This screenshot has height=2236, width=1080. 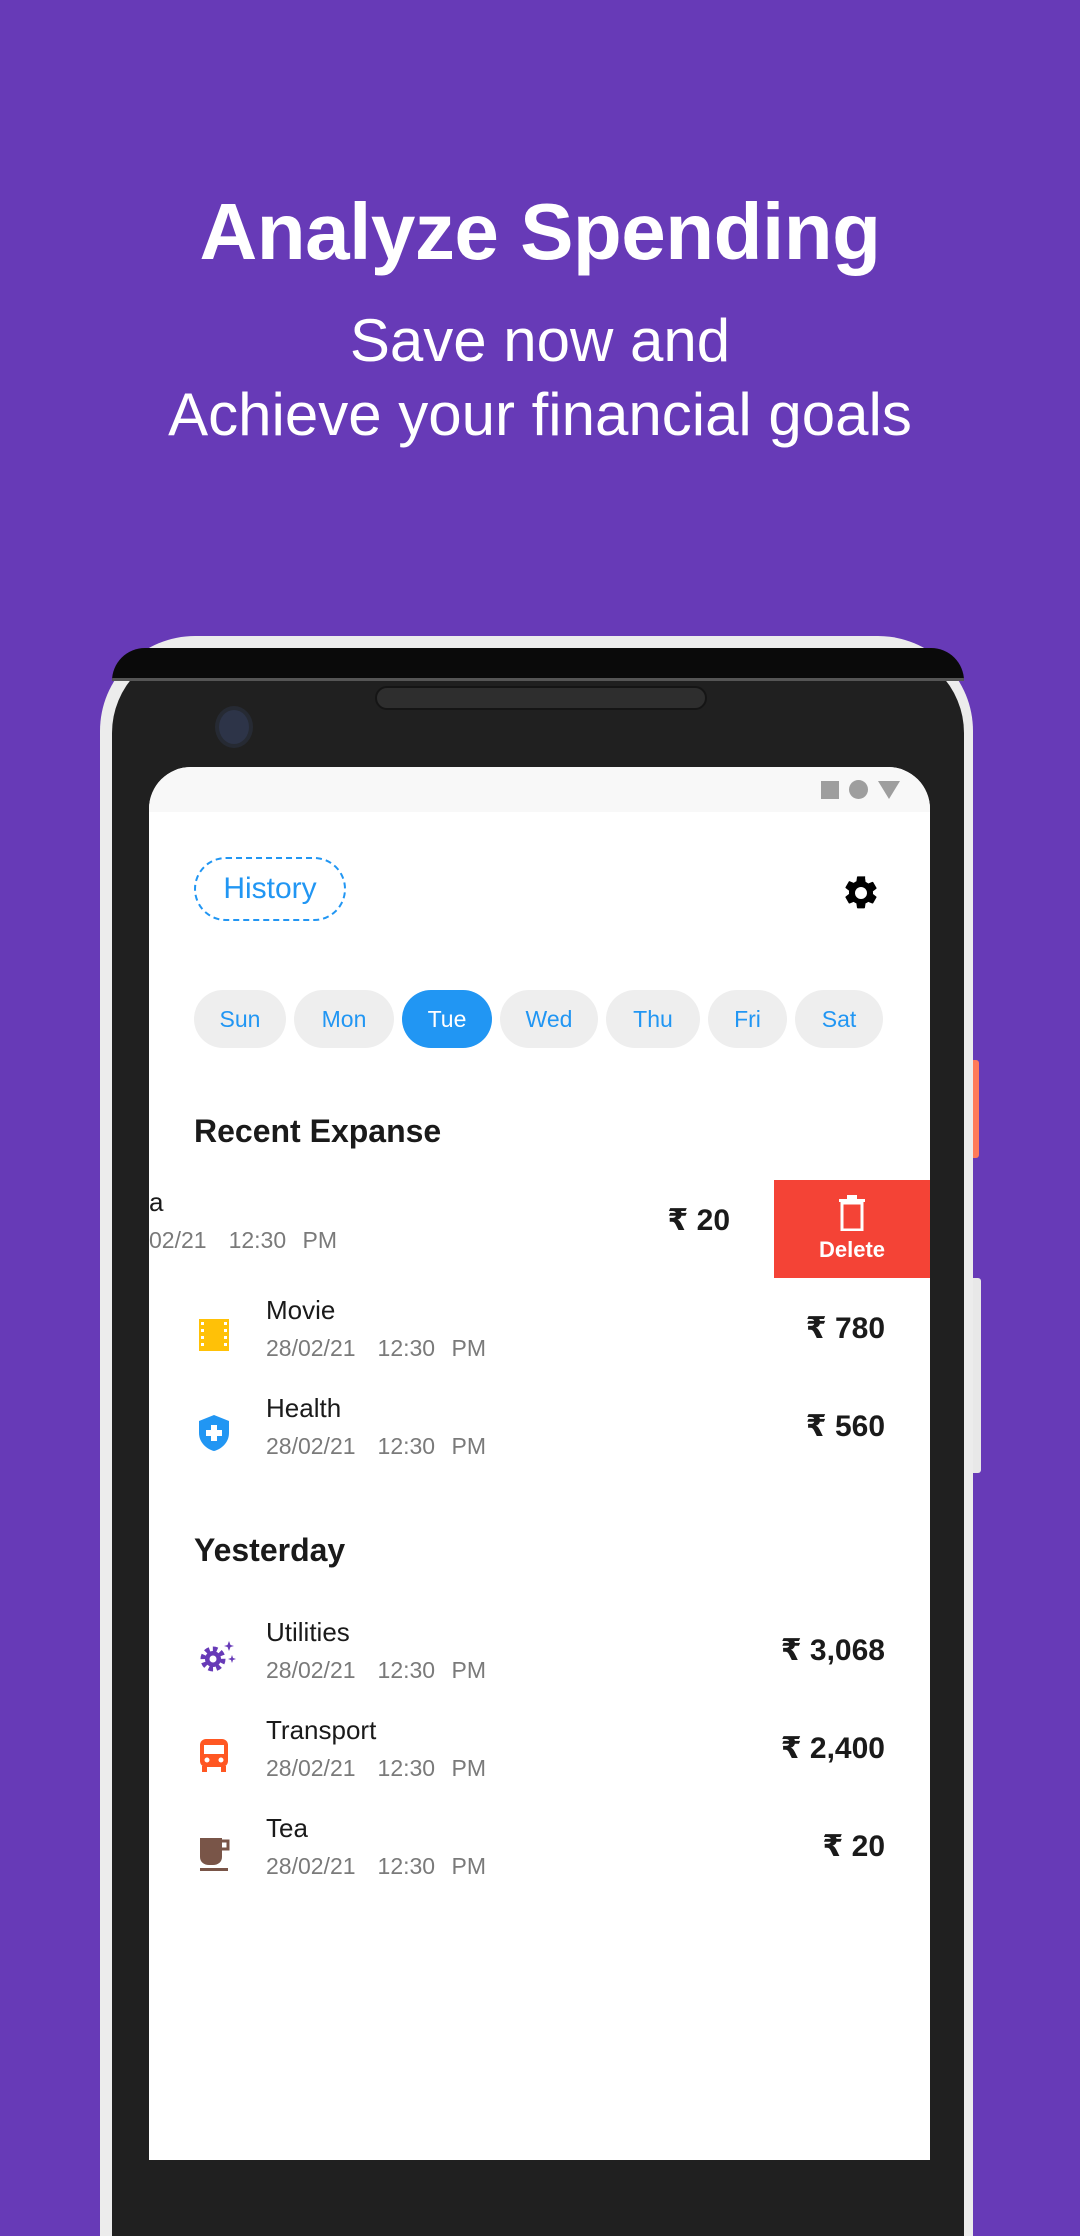 What do you see at coordinates (830, 789) in the screenshot?
I see `square-icon` at bounding box center [830, 789].